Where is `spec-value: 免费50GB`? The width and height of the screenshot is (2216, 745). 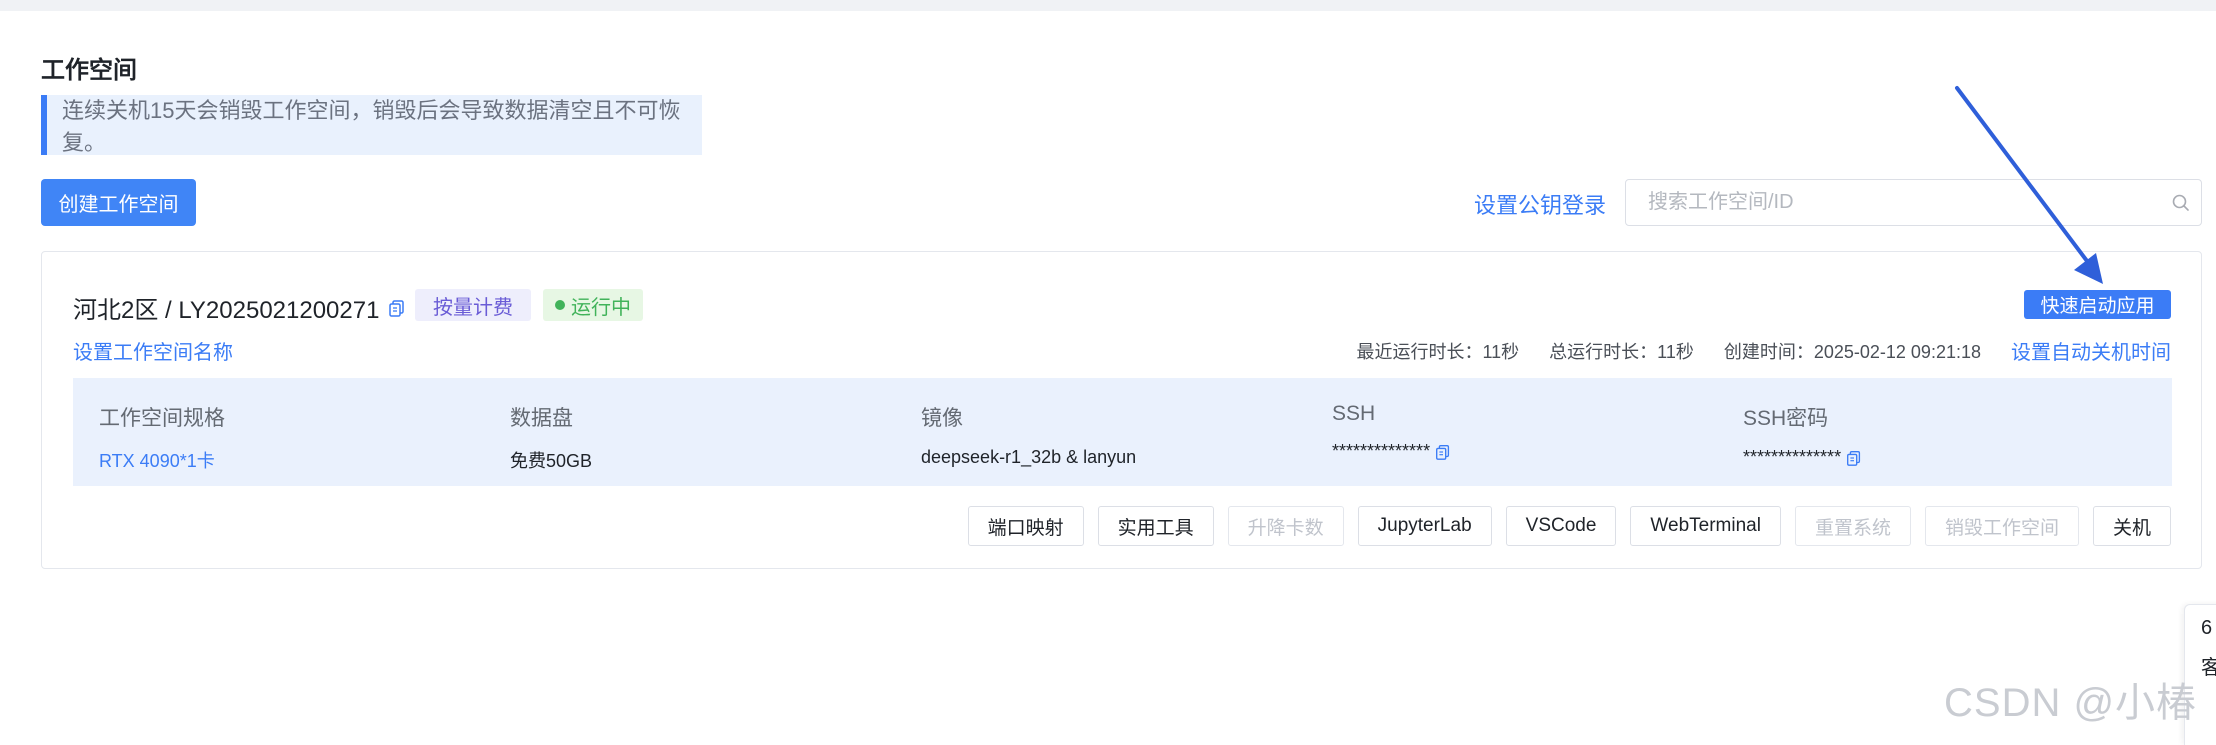 spec-value: 免费50GB is located at coordinates (551, 461).